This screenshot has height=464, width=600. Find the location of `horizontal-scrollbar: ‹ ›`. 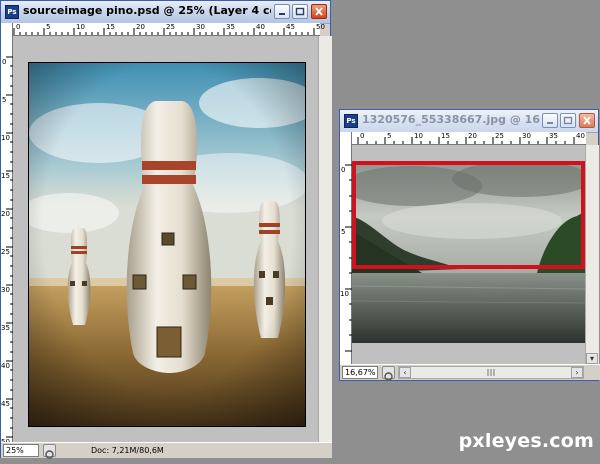

horizontal-scrollbar: ‹ › is located at coordinates (491, 372).